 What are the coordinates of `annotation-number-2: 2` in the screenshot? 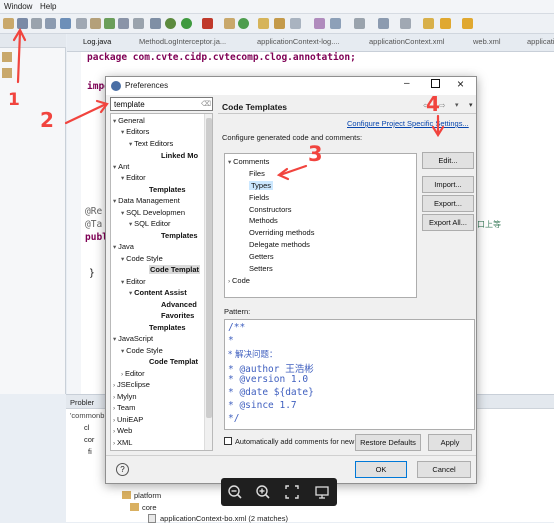 It's located at (47, 120).